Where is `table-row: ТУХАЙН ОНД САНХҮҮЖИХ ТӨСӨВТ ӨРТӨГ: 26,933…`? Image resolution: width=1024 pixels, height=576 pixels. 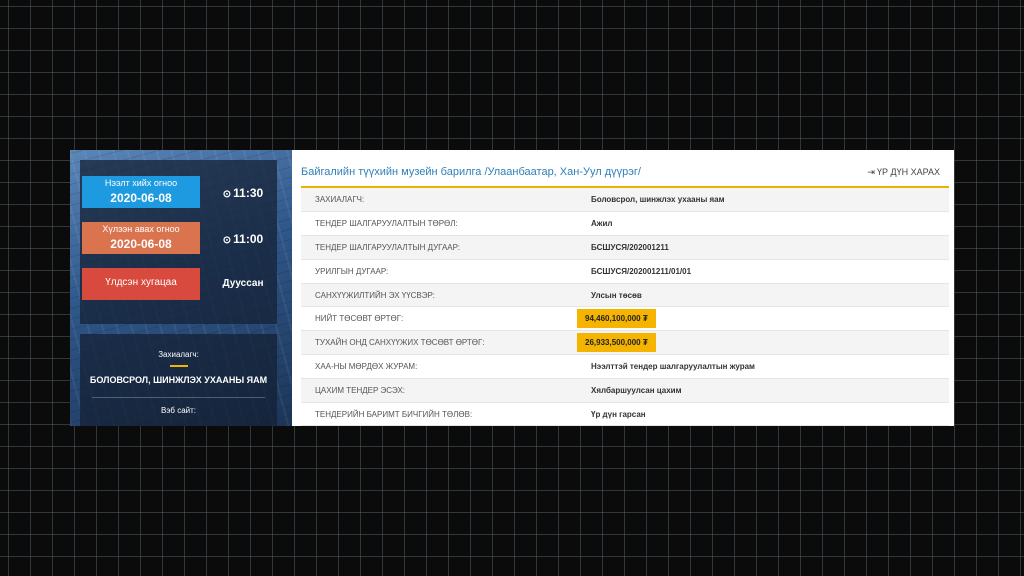
table-row: ТУХАЙН ОНД САНХҮҮЖИХ ТӨСӨВТ ӨРТӨГ: 26,933… is located at coordinates (625, 343).